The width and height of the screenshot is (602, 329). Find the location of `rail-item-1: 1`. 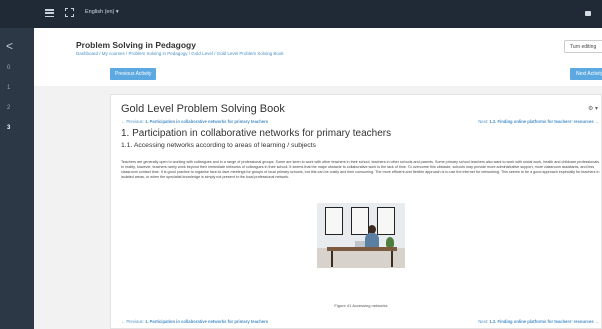

rail-item-1: 1 is located at coordinates (8, 88).